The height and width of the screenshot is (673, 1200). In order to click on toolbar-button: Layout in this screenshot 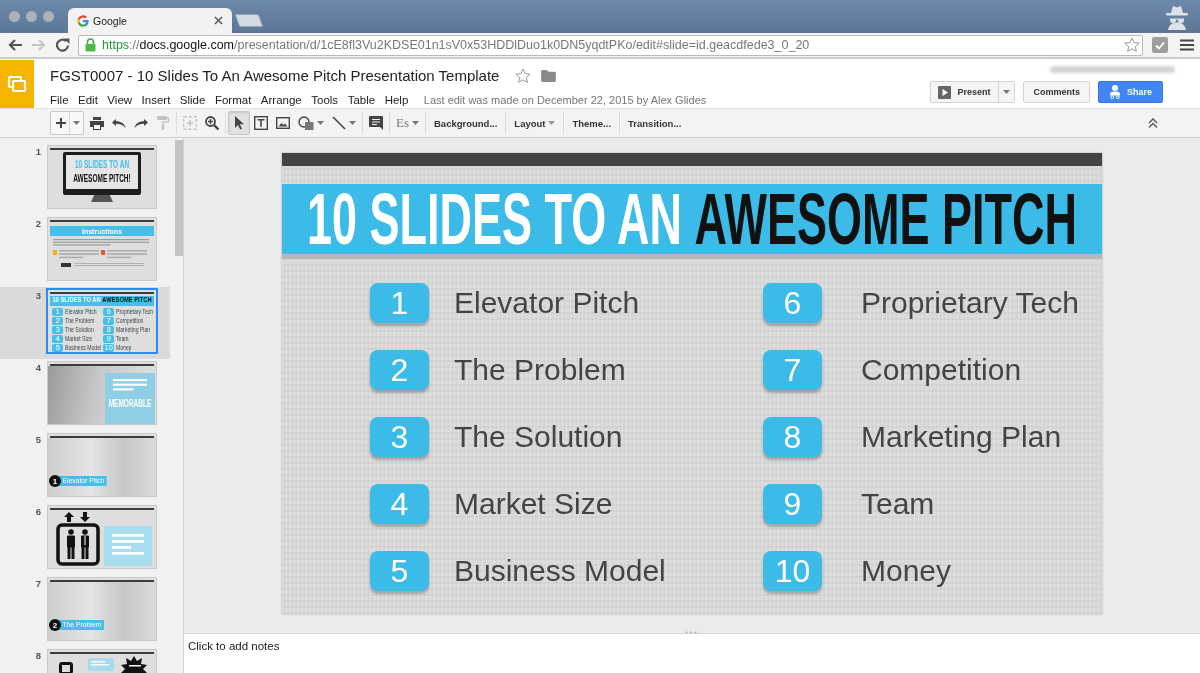, I will do `click(535, 123)`.